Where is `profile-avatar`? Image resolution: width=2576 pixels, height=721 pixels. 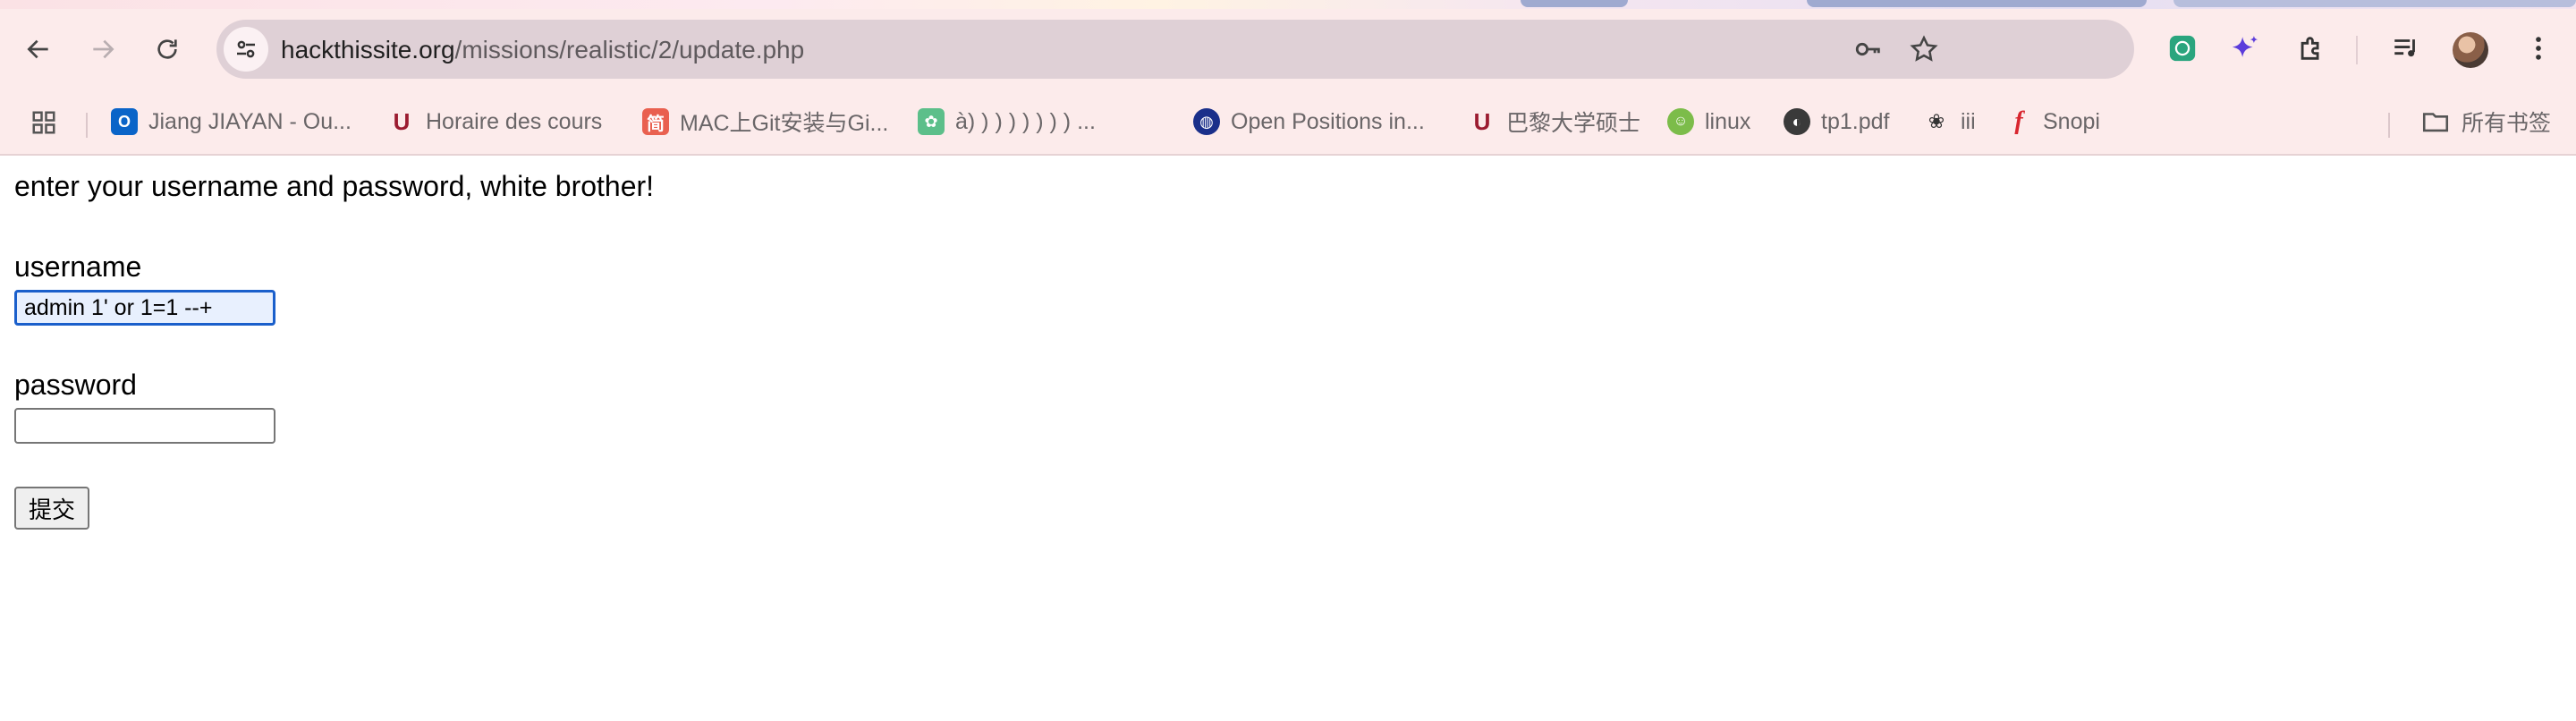 profile-avatar is located at coordinates (2470, 50).